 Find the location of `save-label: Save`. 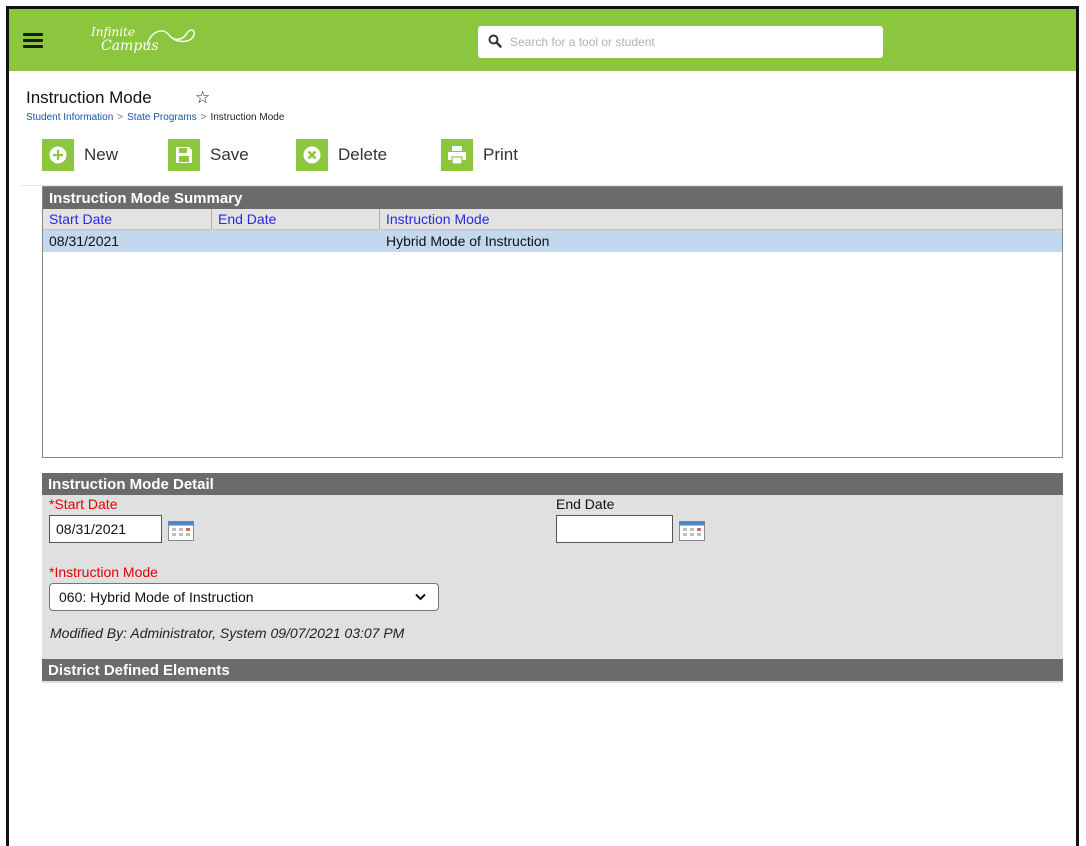

save-label: Save is located at coordinates (229, 154).